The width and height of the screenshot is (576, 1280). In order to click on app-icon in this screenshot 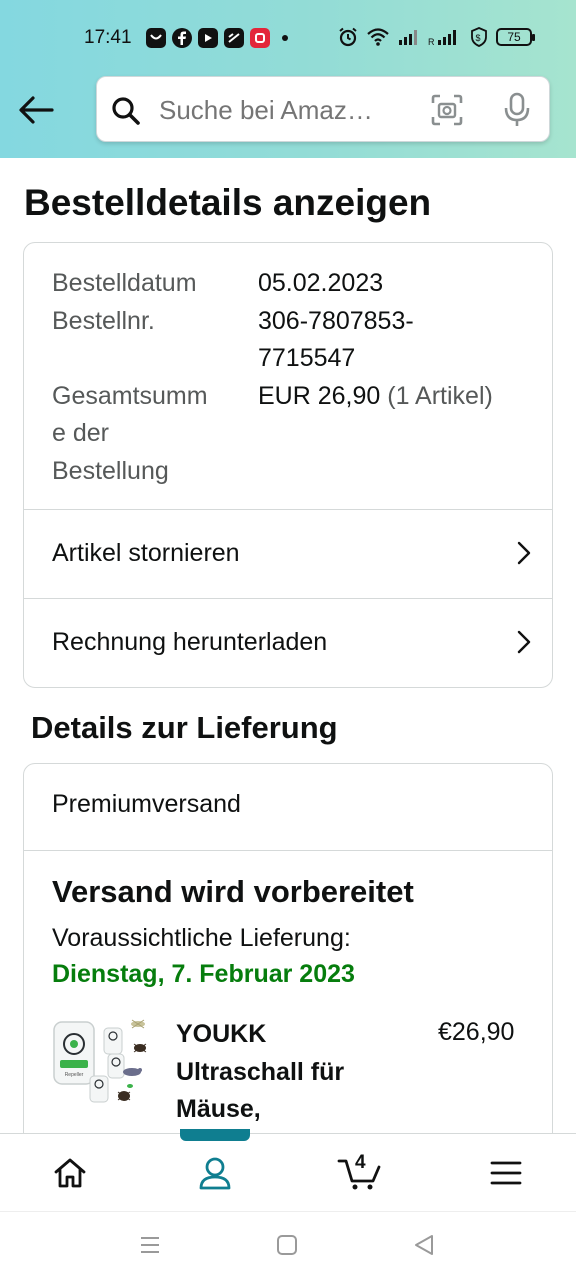, I will do `click(234, 38)`.